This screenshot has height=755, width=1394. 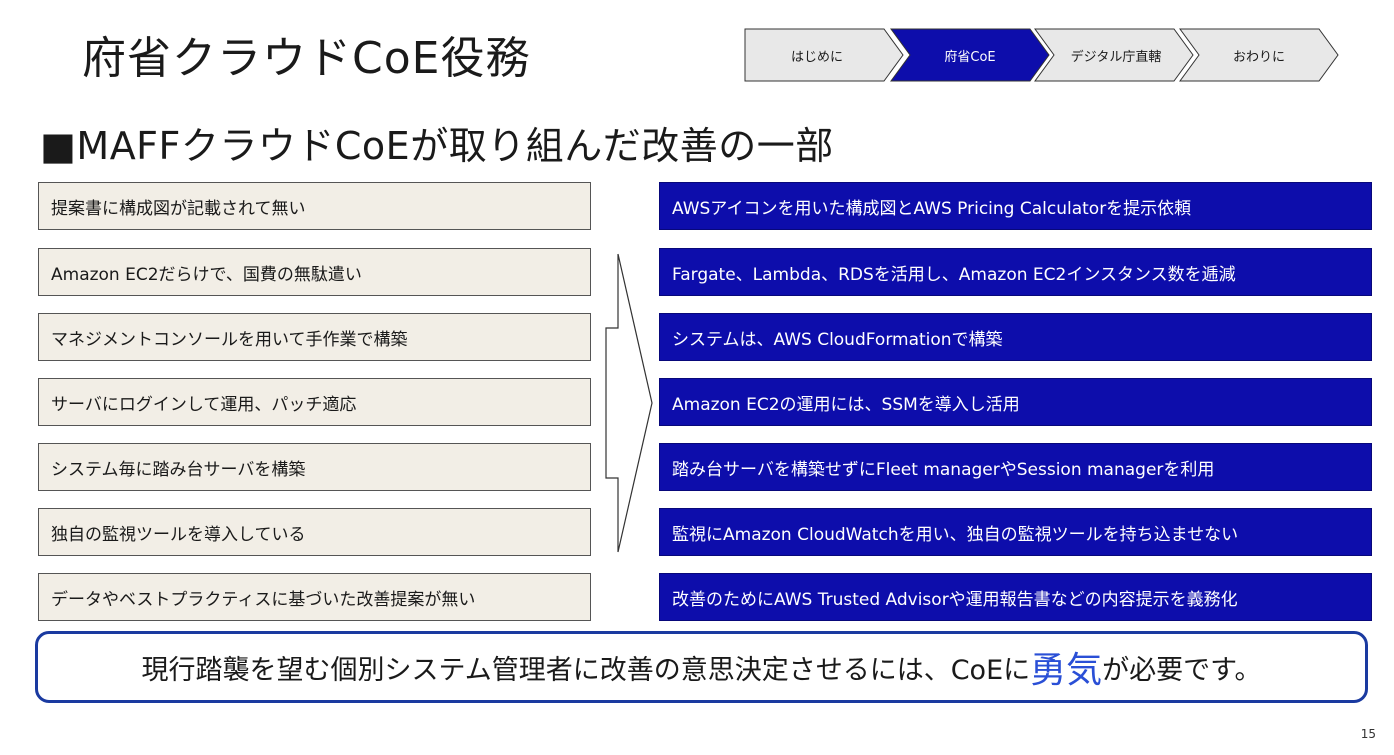 I want to click on breadcrumb-digital-label: デジタル庁直轄, so click(x=1116, y=57).